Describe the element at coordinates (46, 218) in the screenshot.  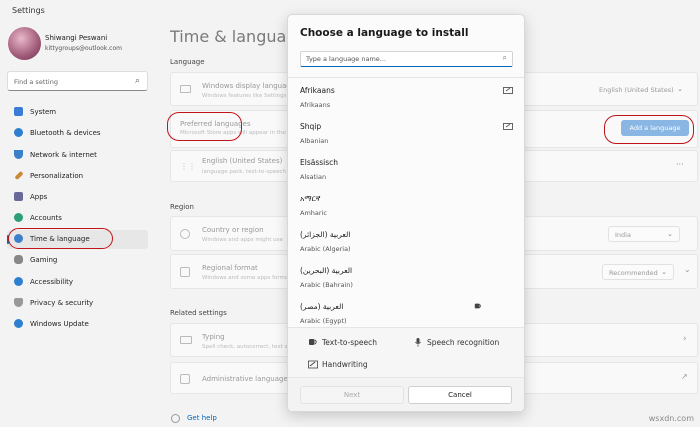
I see `sidebar-item-label: Accounts` at that location.